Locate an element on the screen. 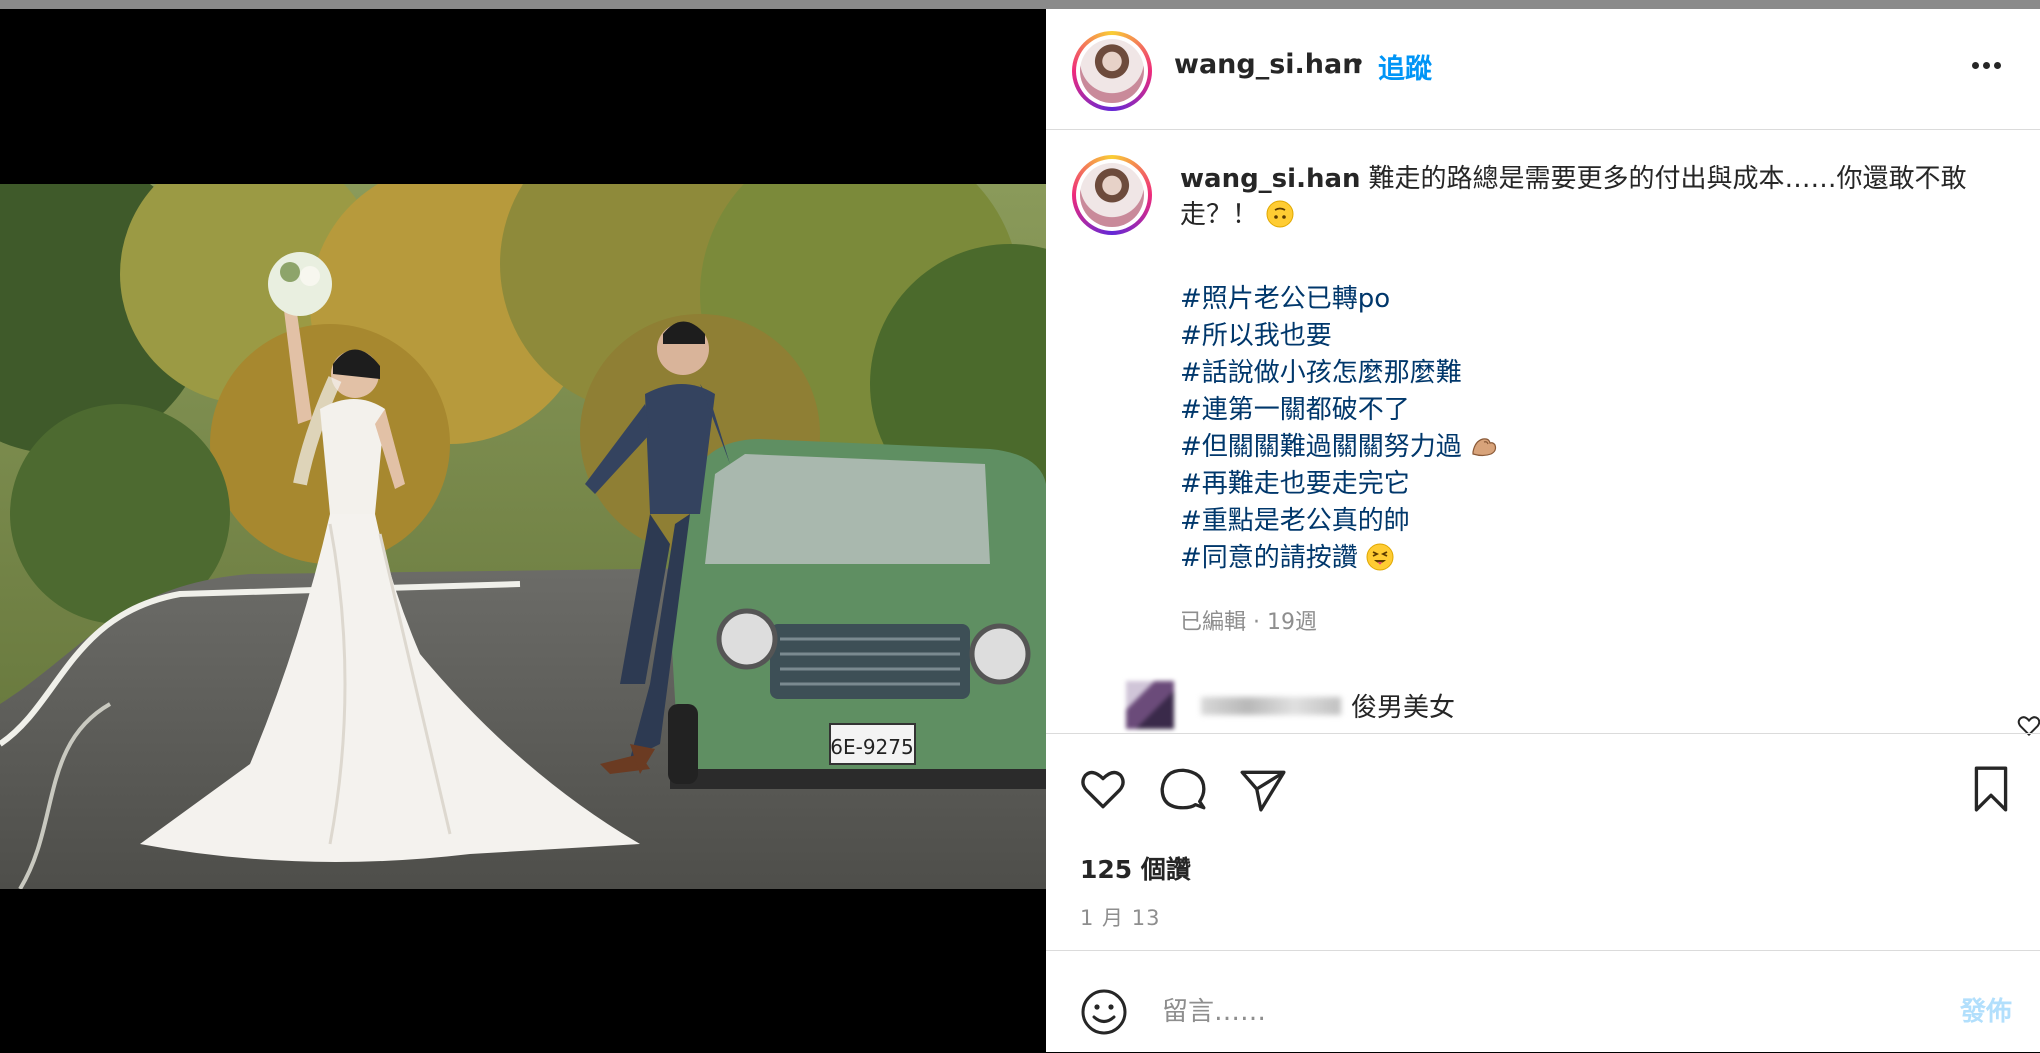  comment-bubble-icon is located at coordinates (1183, 789).